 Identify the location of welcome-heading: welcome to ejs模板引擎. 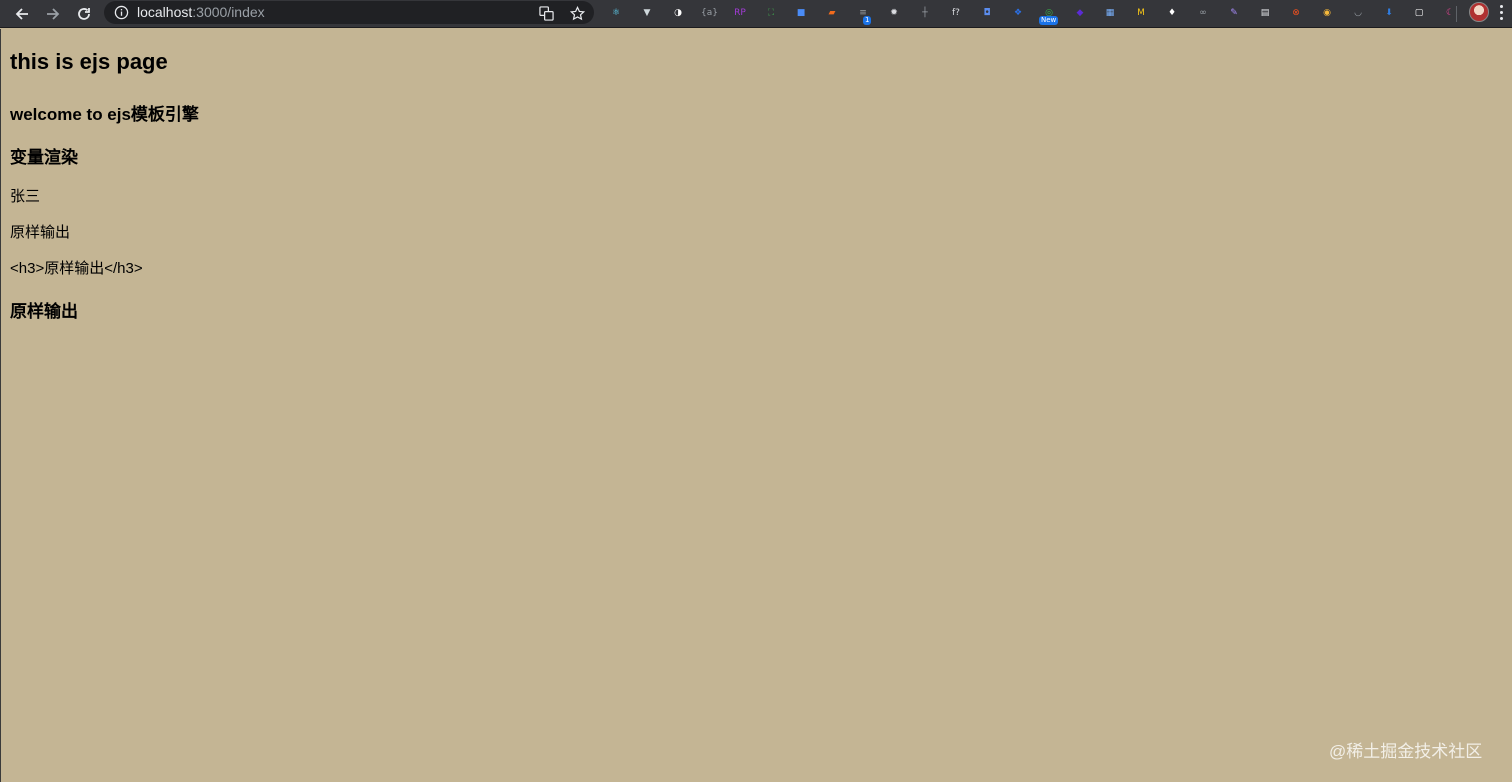
(104, 114).